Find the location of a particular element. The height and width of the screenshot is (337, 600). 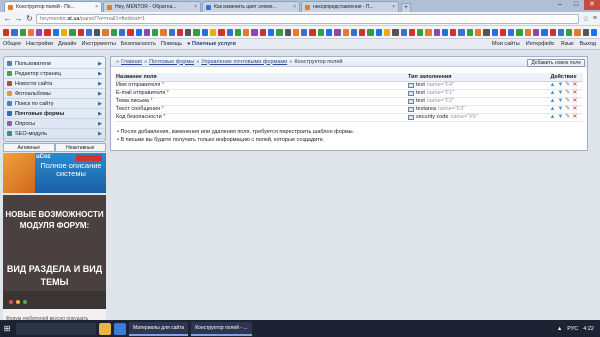

browser-menu-icon: ≡ is located at coordinates (595, 18).